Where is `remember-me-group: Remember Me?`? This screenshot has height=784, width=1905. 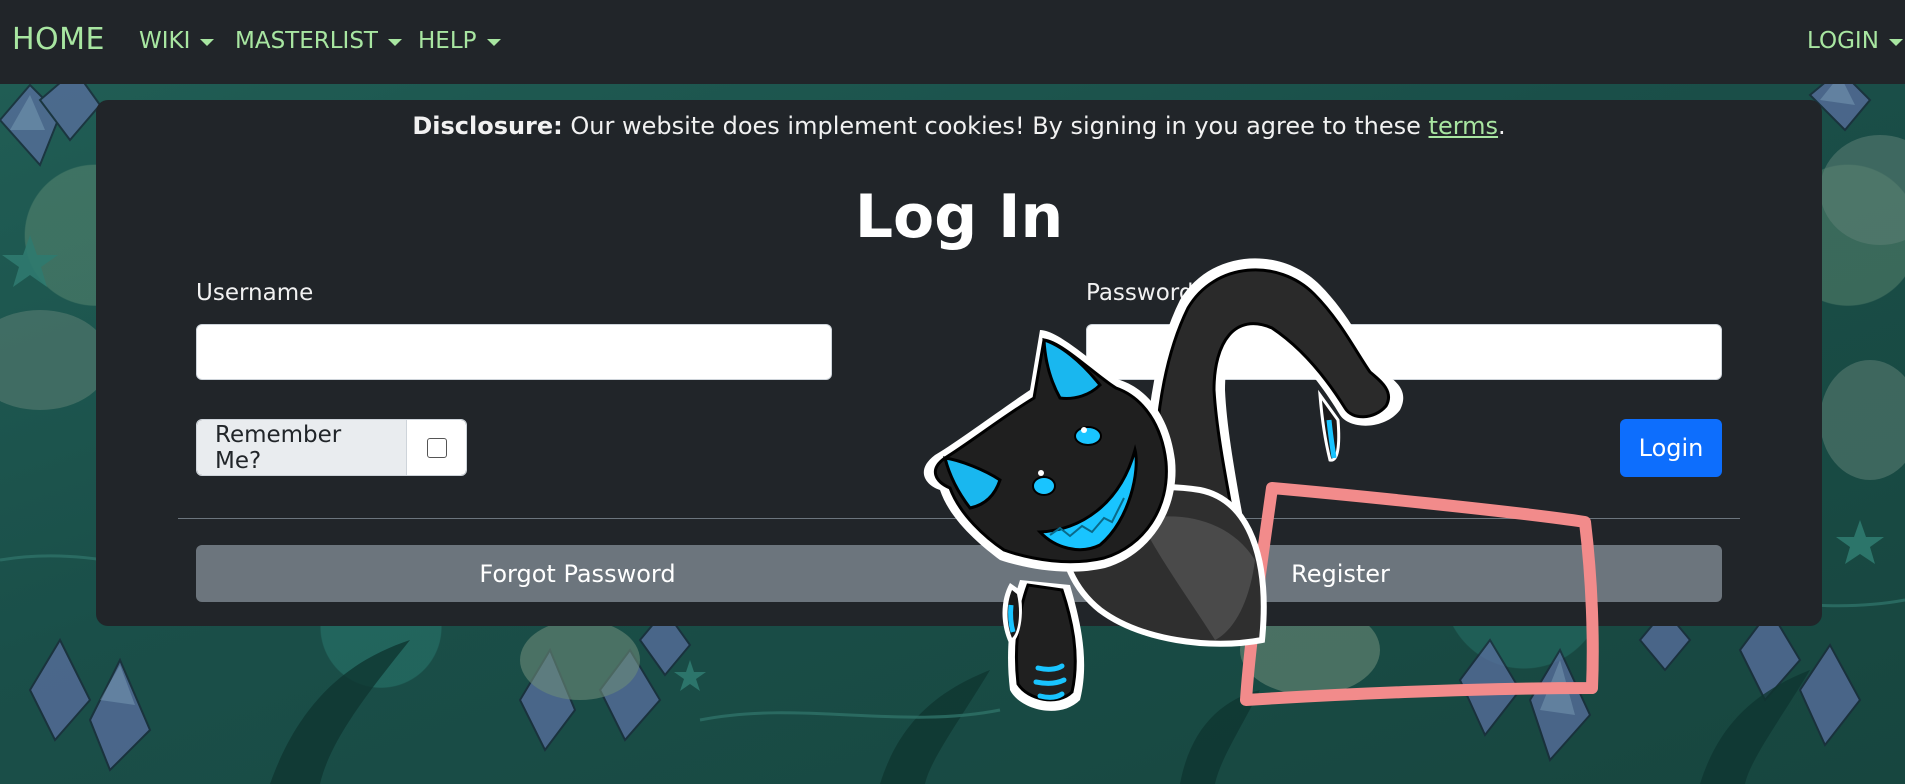 remember-me-group: Remember Me? is located at coordinates (331, 447).